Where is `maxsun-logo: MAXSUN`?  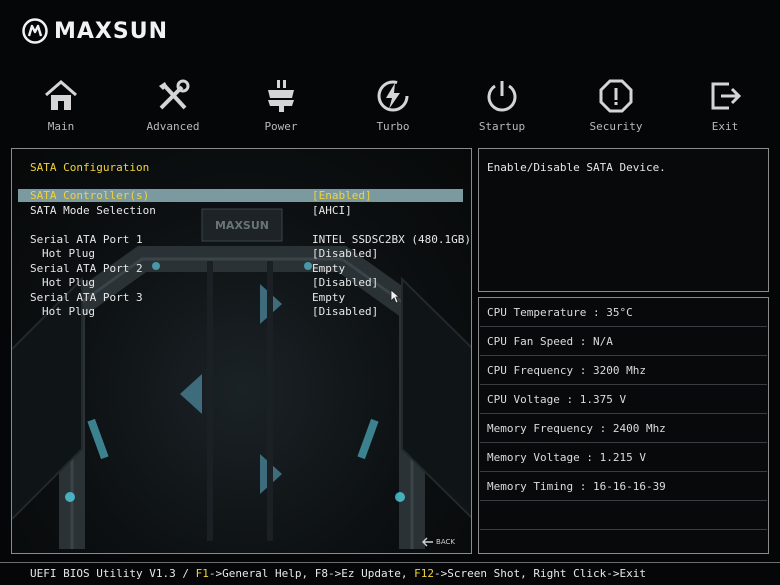 maxsun-logo: MAXSUN is located at coordinates (95, 31).